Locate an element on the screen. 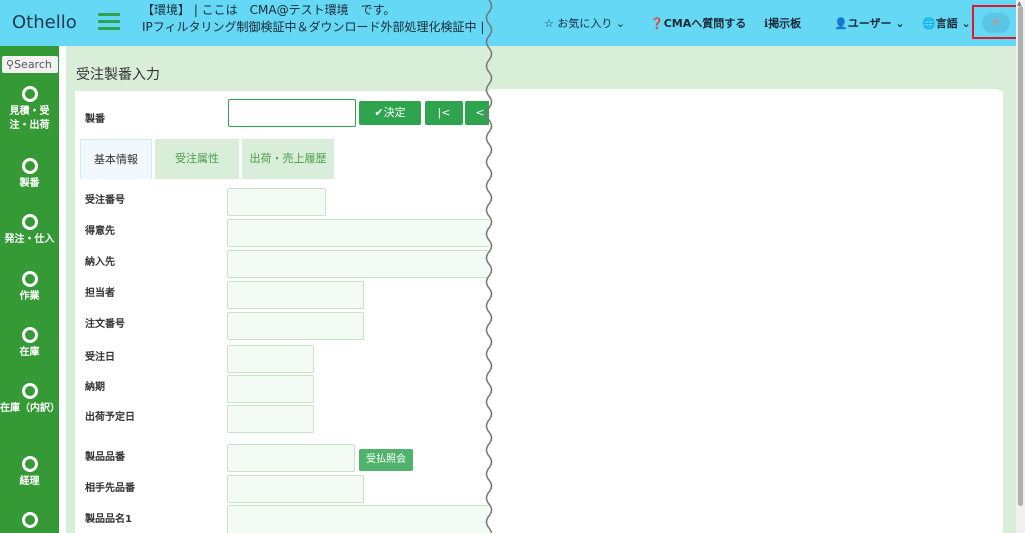 The height and width of the screenshot is (533, 1025). tab-order-attributes: 受注属性 is located at coordinates (197, 159).